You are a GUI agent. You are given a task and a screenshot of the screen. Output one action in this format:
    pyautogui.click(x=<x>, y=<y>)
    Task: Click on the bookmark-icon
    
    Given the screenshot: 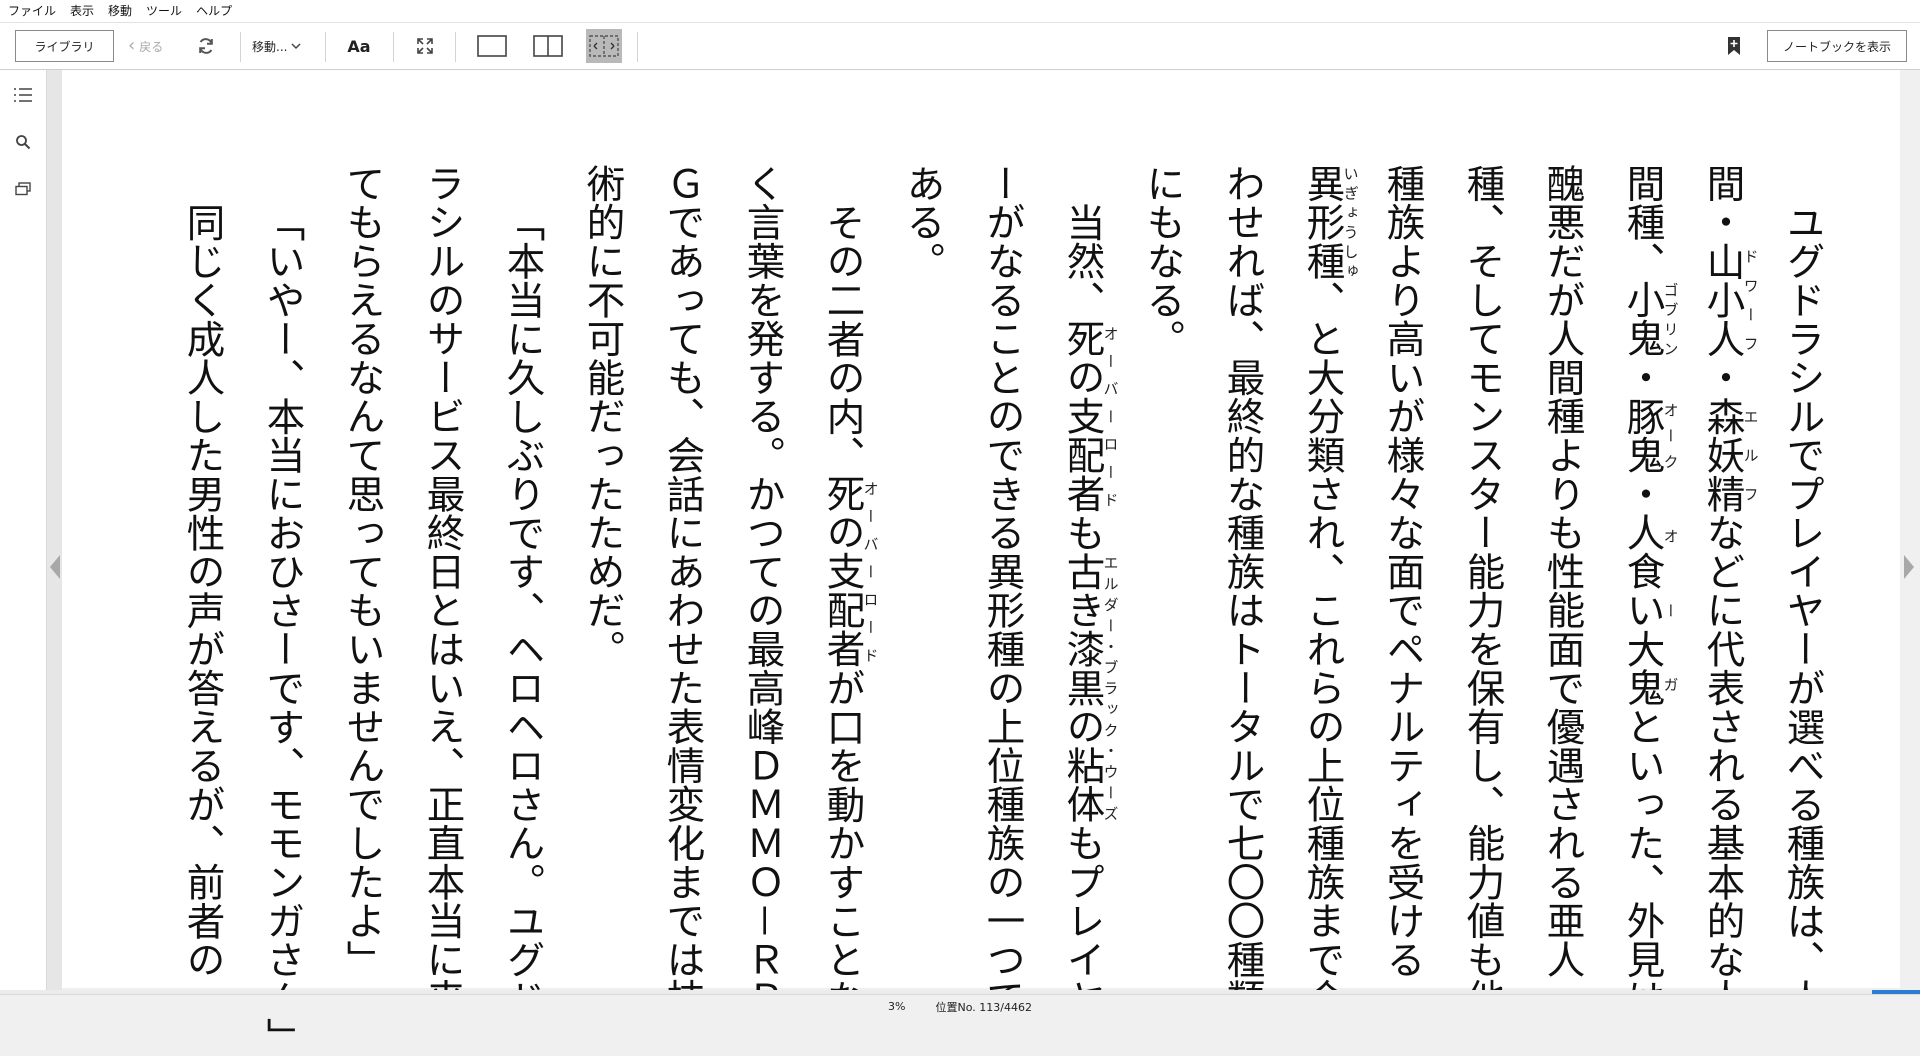 What is the action you would take?
    pyautogui.click(x=1734, y=46)
    